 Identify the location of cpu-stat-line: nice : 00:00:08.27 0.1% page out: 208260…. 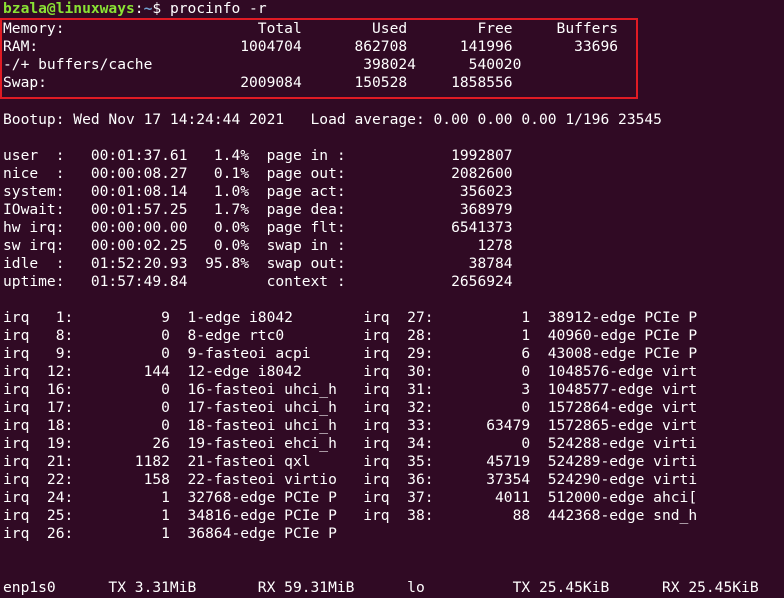
(258, 173).